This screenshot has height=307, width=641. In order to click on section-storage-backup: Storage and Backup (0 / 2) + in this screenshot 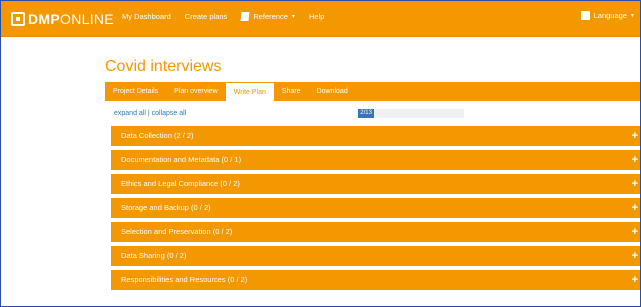, I will do `click(375, 208)`.